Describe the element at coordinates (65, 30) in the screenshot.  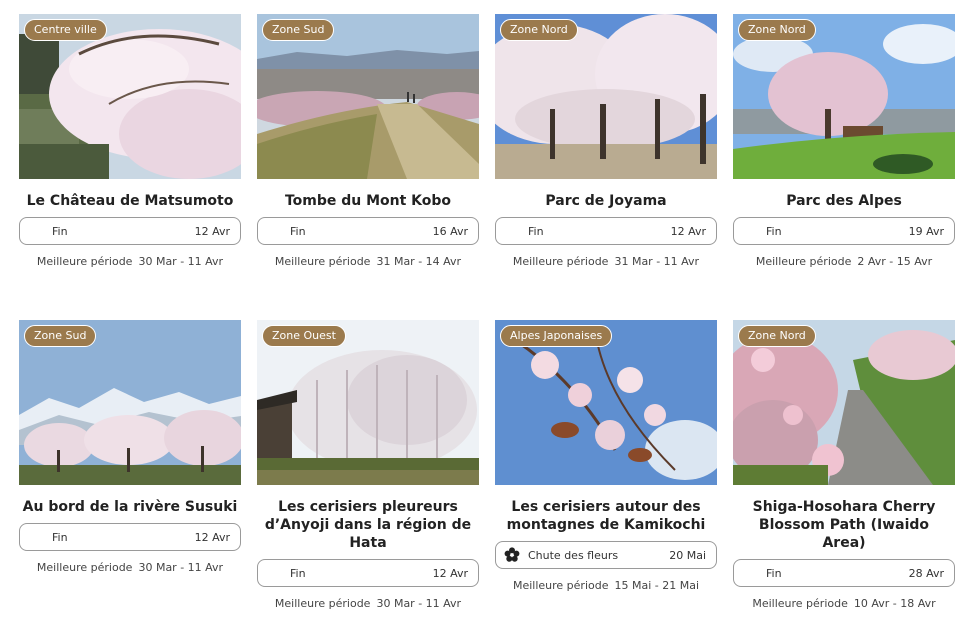
I see `zone-badge: Centre ville` at that location.